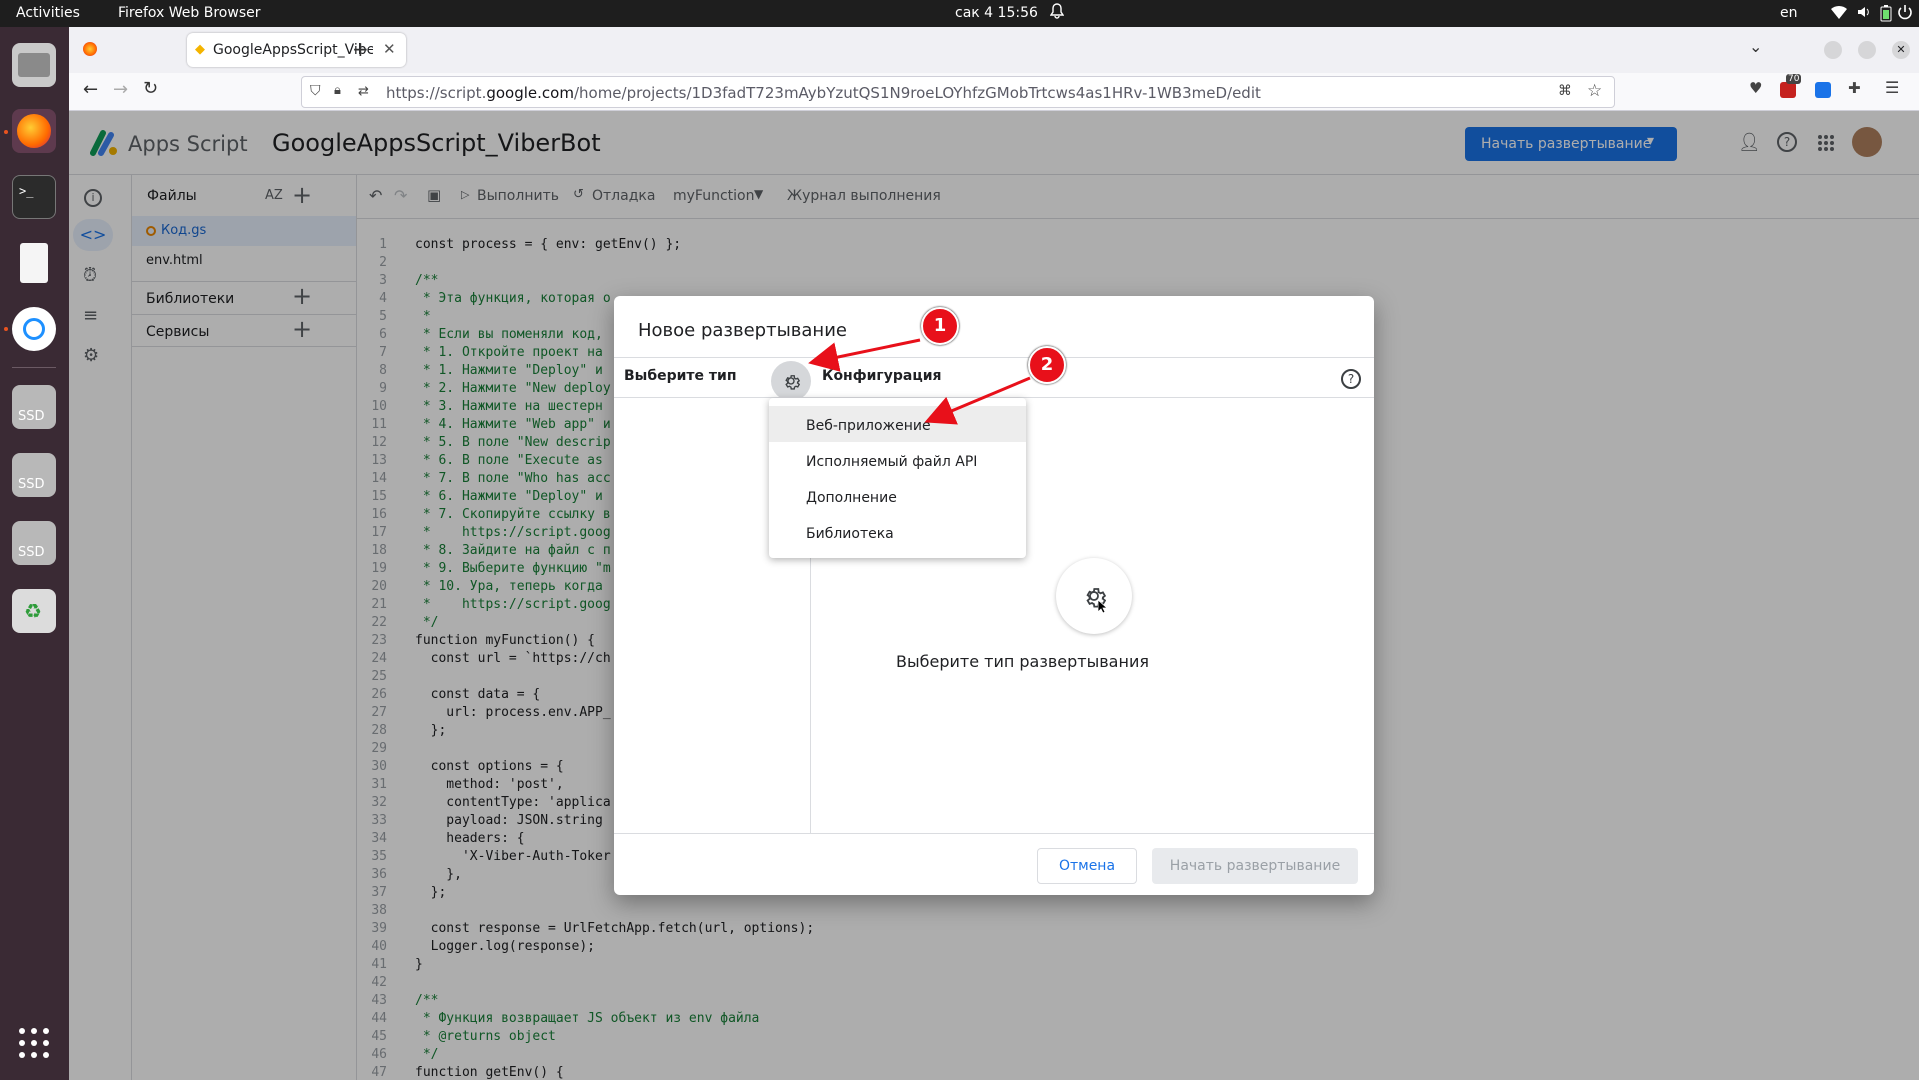 This screenshot has height=1080, width=1919. I want to click on annotation-marker-2: 2, so click(1047, 365).